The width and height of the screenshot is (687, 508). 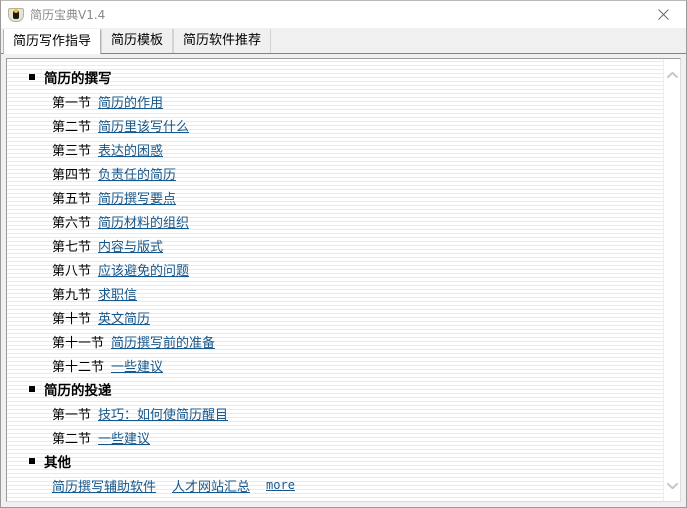 What do you see at coordinates (343, 173) in the screenshot?
I see `list-item: 第四节 负责任的简历` at bounding box center [343, 173].